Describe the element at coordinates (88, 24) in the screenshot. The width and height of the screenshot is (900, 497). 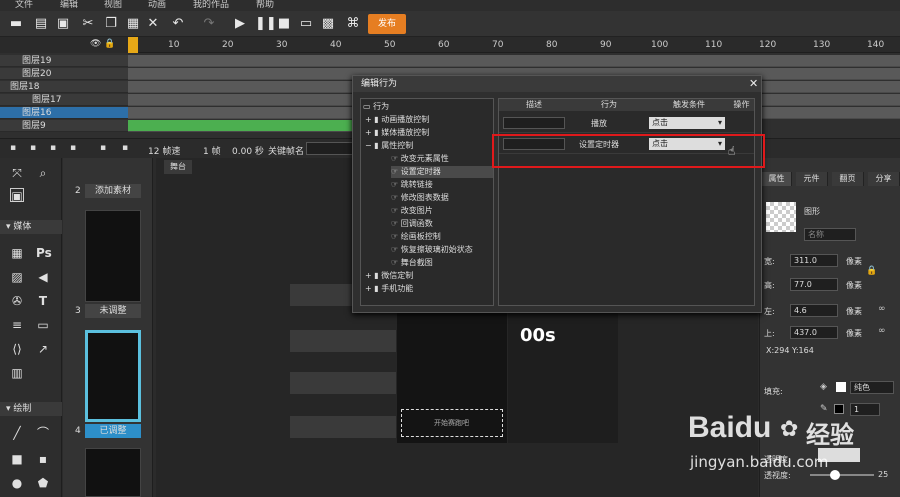
I see `cut-icon: ✂` at that location.